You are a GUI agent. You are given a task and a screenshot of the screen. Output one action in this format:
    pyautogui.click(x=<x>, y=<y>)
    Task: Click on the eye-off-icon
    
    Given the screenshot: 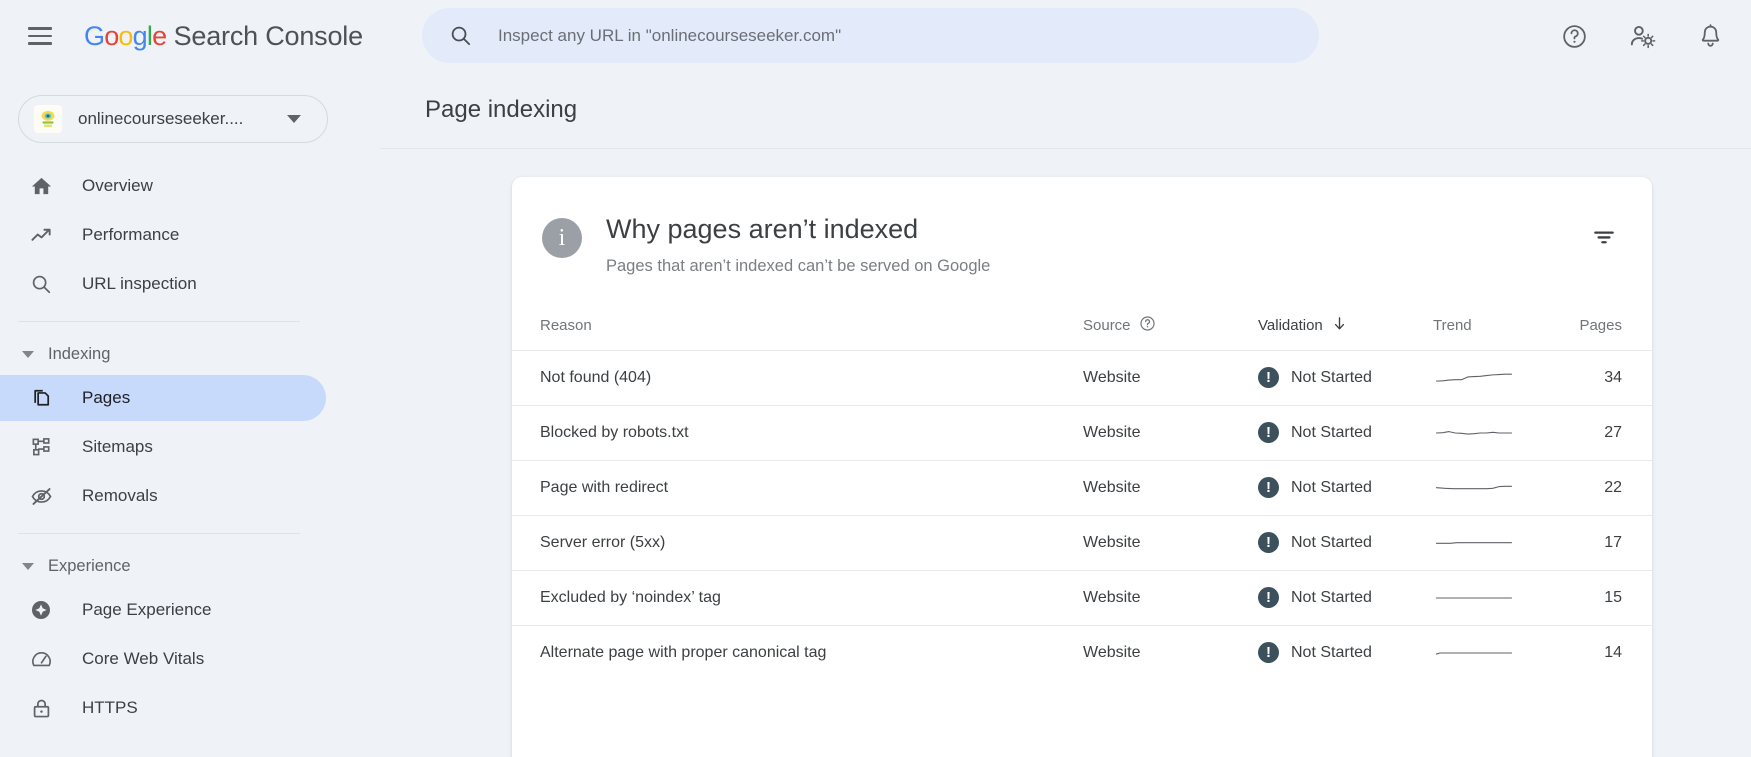 What is the action you would take?
    pyautogui.click(x=41, y=496)
    